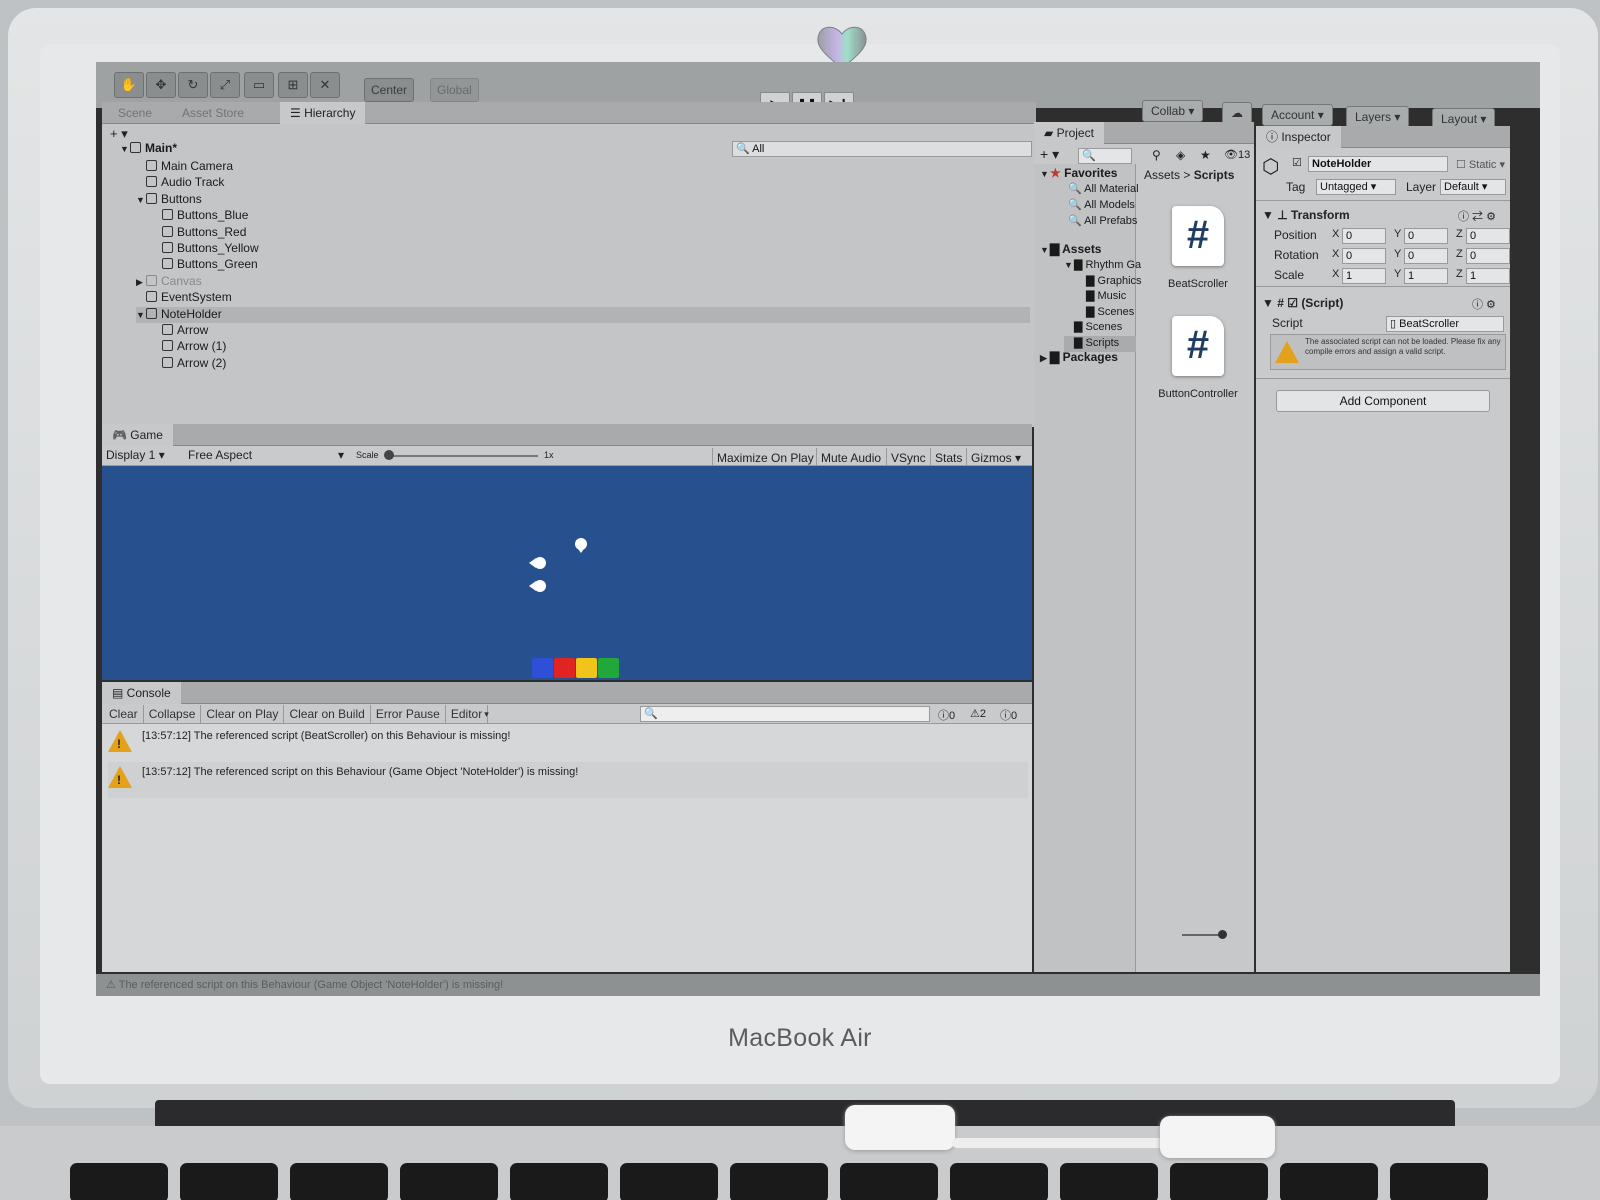  What do you see at coordinates (1202, 935) in the screenshot?
I see `icon-size-slider` at bounding box center [1202, 935].